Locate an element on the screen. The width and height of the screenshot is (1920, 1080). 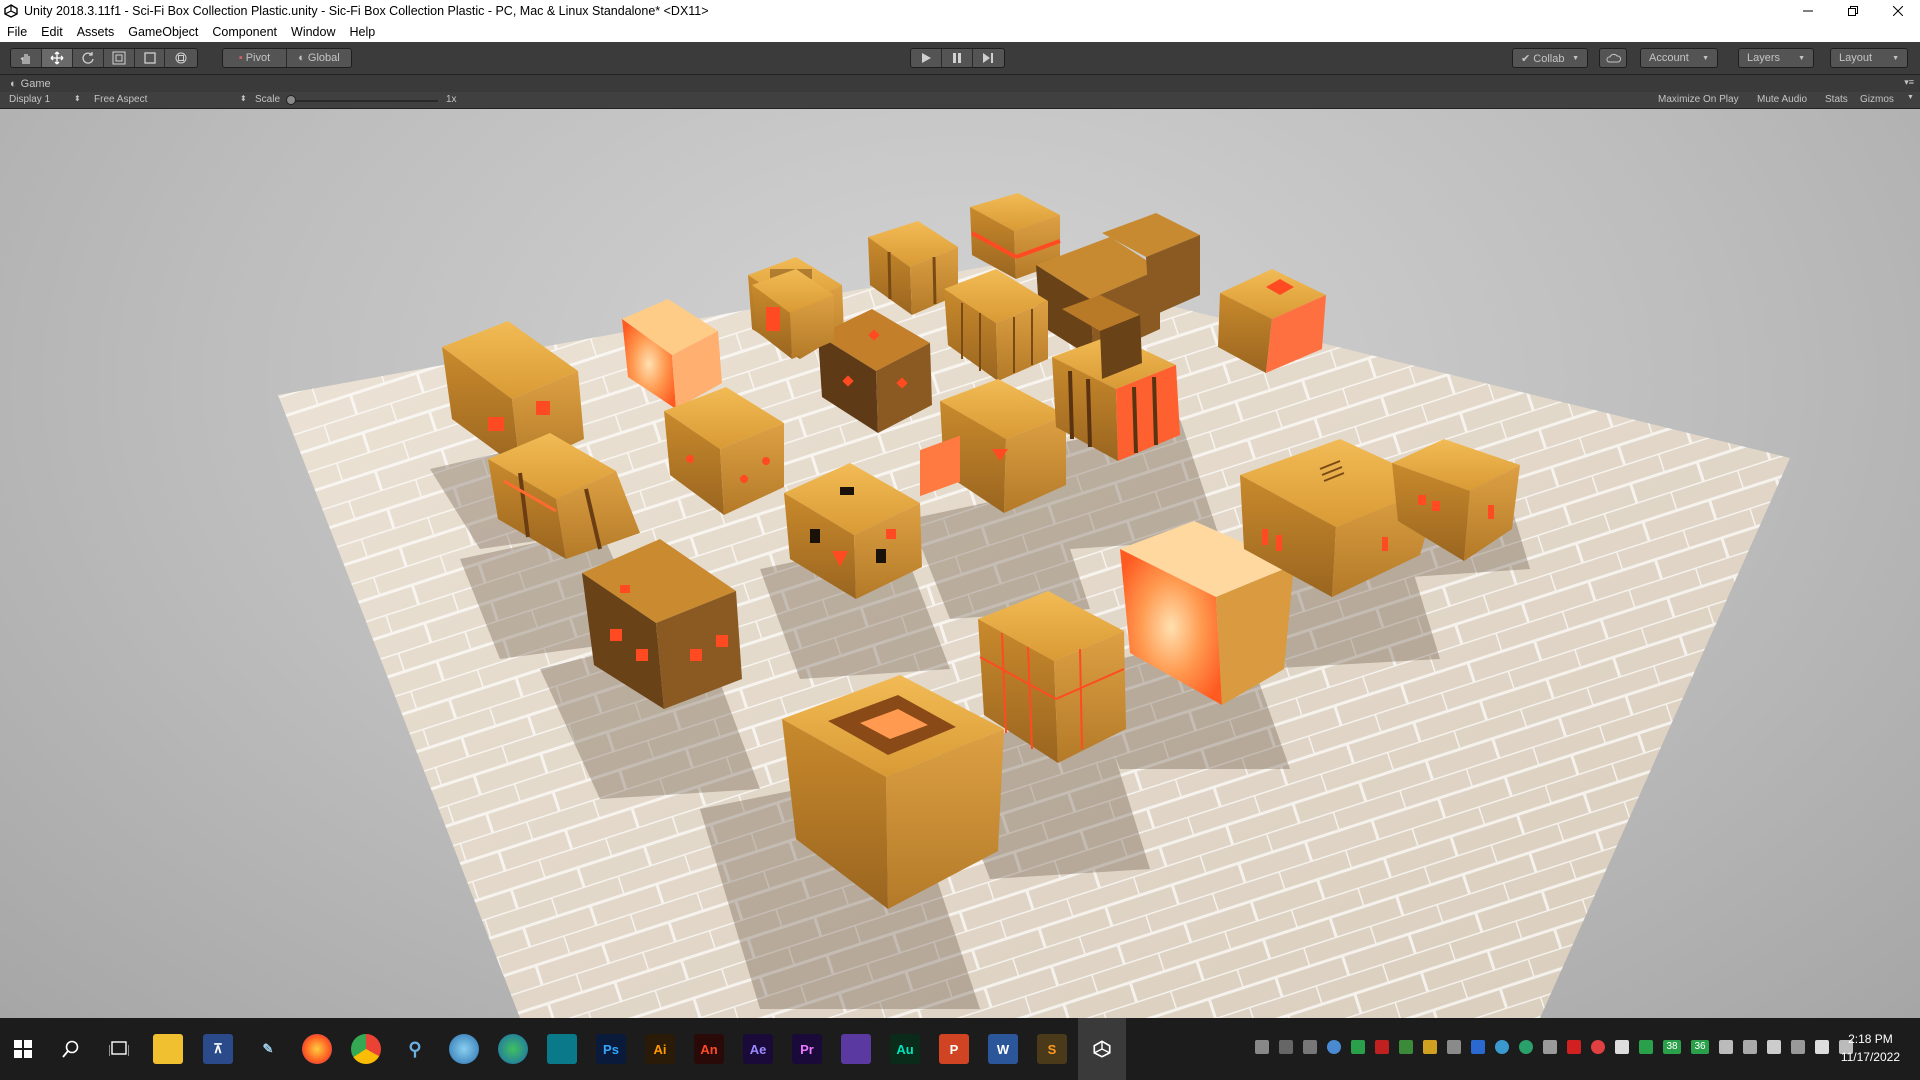
start-icon is located at coordinates (23, 1049).